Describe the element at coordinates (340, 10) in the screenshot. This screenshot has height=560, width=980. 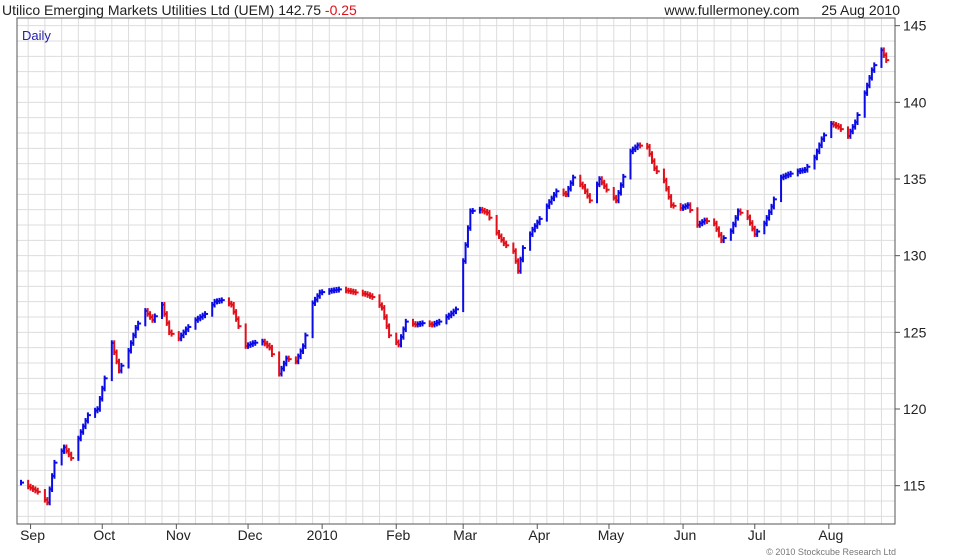
I see `price-change: -0.25` at that location.